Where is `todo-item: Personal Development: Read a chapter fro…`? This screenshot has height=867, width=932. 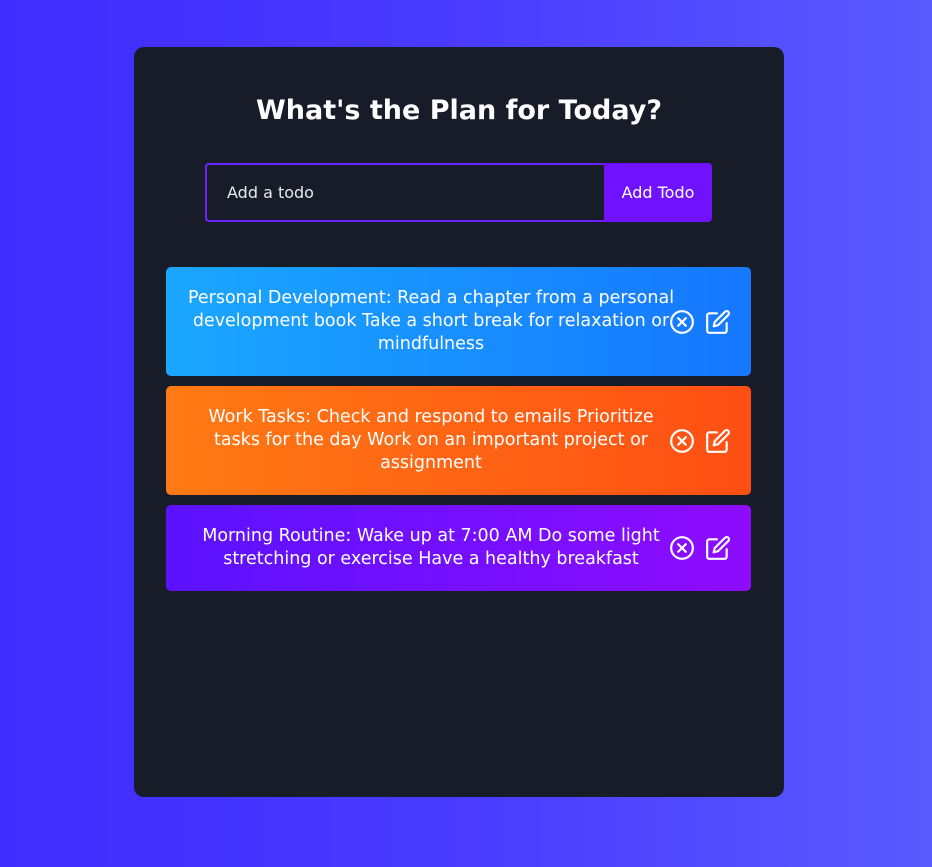
todo-item: Personal Development: Read a chapter fro… is located at coordinates (458, 321).